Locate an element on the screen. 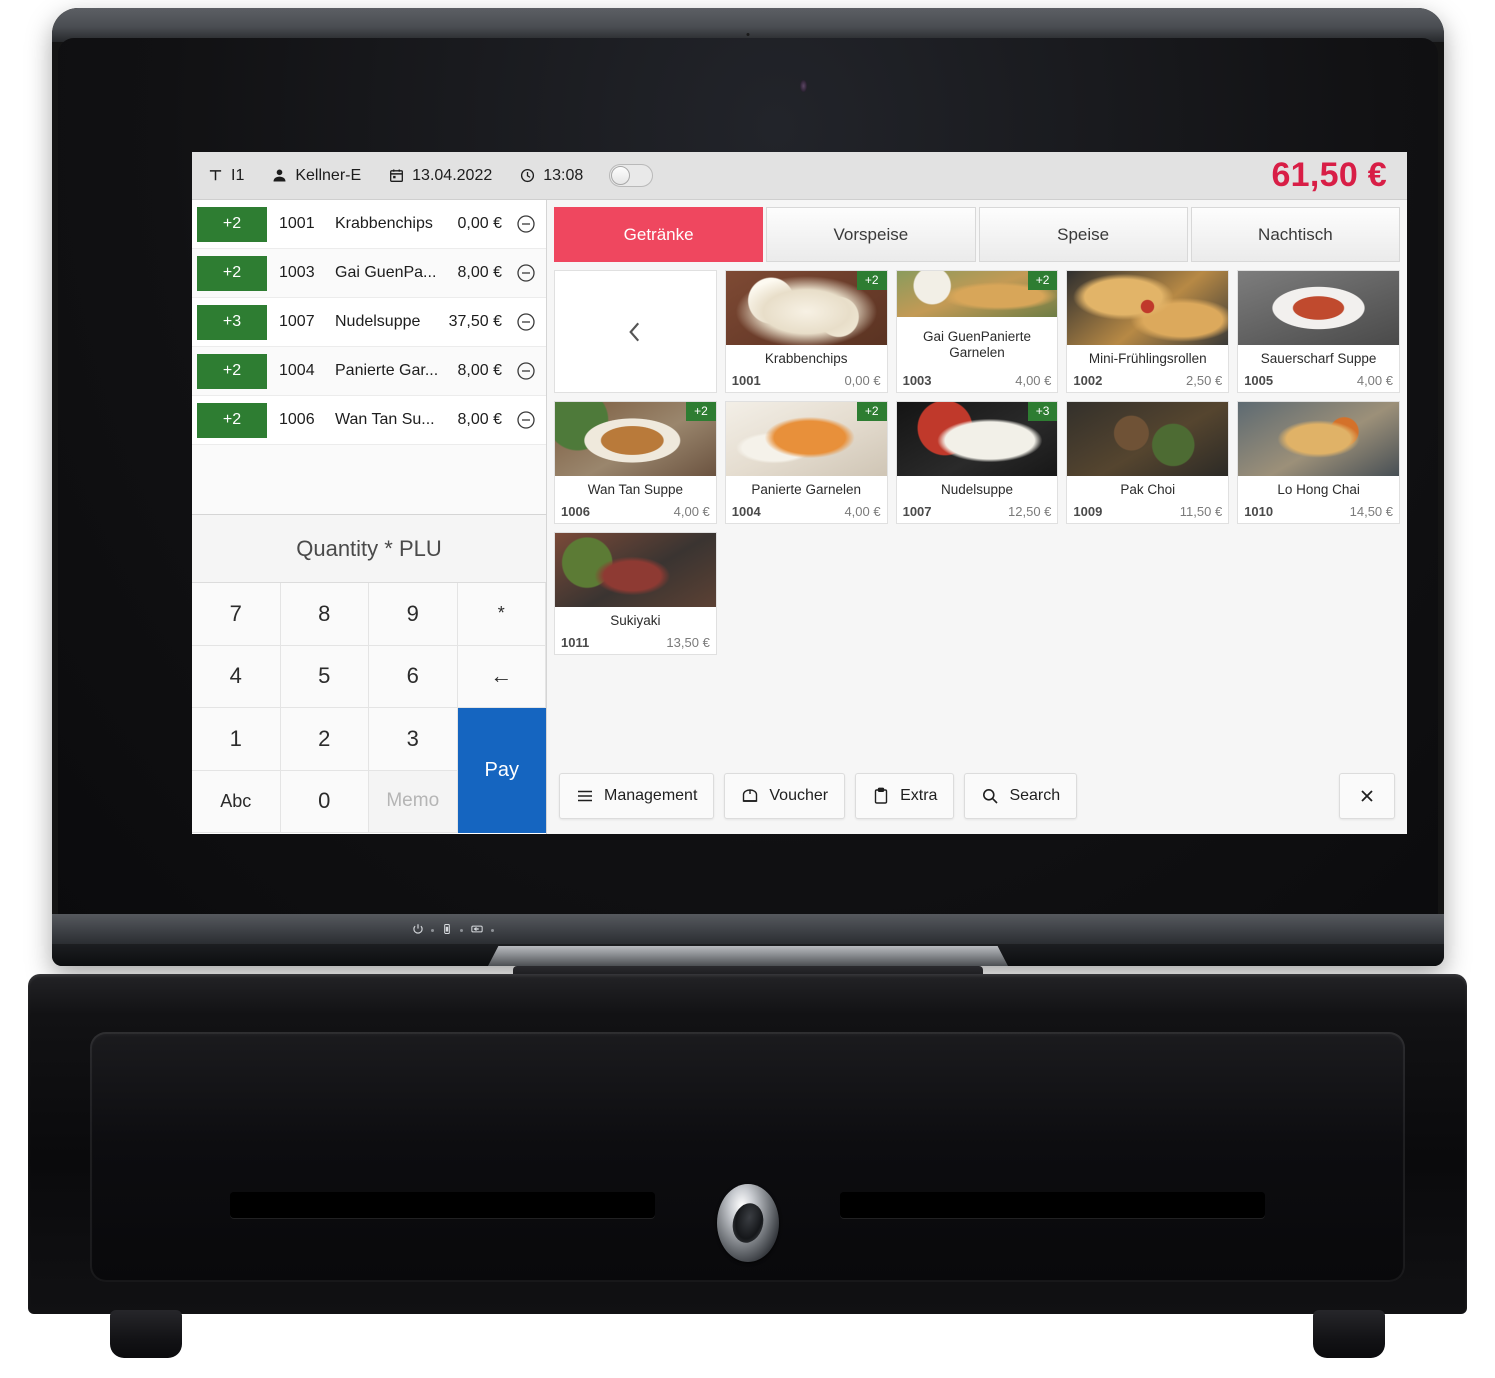  table-row: +2 1004 Panierte Gar... 8,00 € is located at coordinates (369, 371).